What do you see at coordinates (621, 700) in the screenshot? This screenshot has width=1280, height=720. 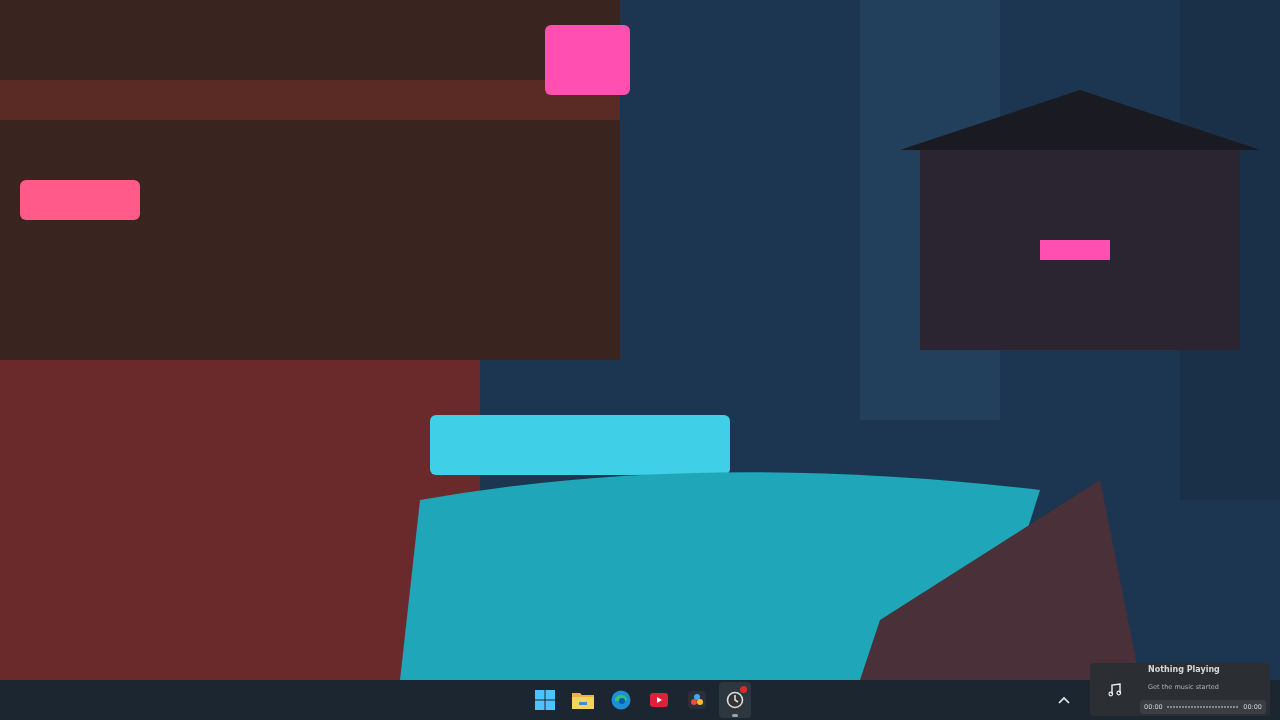 I see `browser-icon` at bounding box center [621, 700].